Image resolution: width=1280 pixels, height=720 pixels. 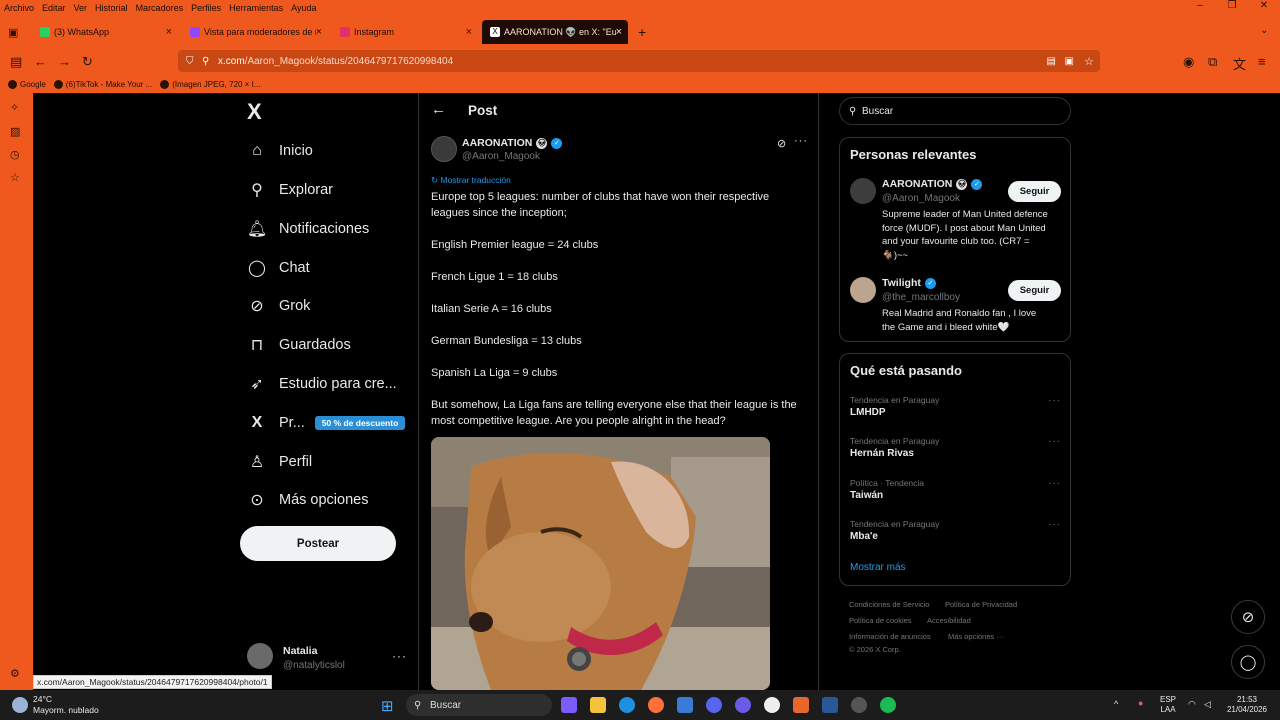 What do you see at coordinates (1034, 290) in the screenshot?
I see `follow-button: Seguir` at bounding box center [1034, 290].